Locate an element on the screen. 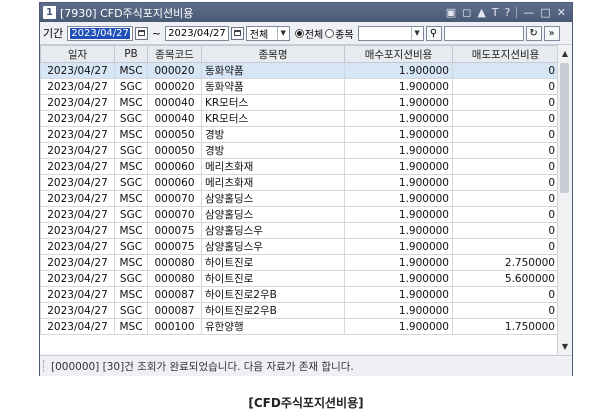 The width and height of the screenshot is (612, 416). column-header-name: 종목명 is located at coordinates (273, 54).